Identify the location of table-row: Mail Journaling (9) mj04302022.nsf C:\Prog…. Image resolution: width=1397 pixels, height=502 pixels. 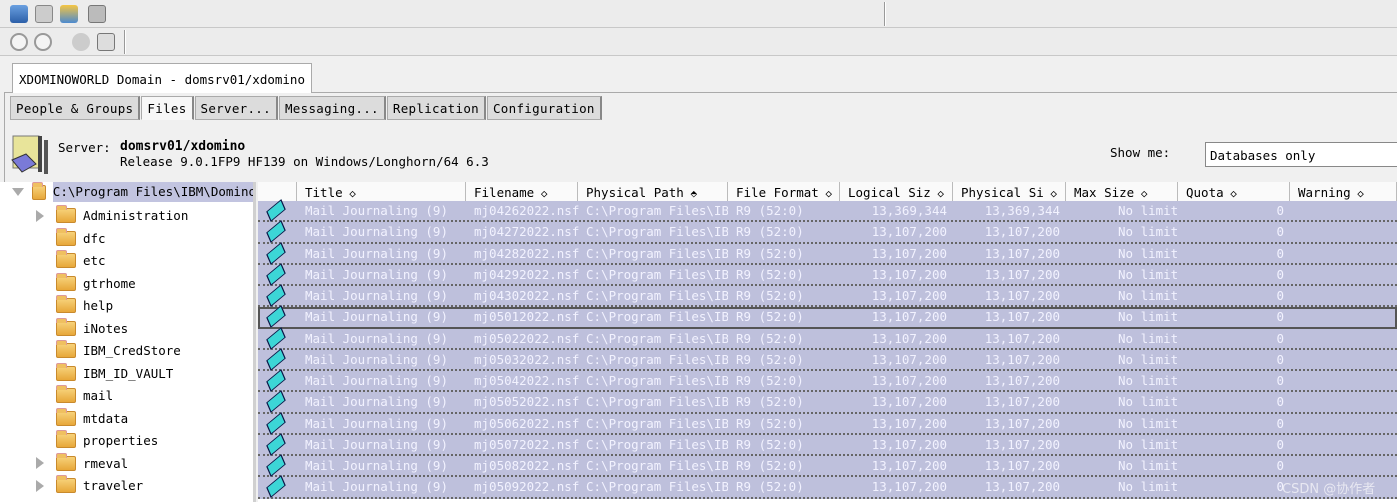
(827, 296).